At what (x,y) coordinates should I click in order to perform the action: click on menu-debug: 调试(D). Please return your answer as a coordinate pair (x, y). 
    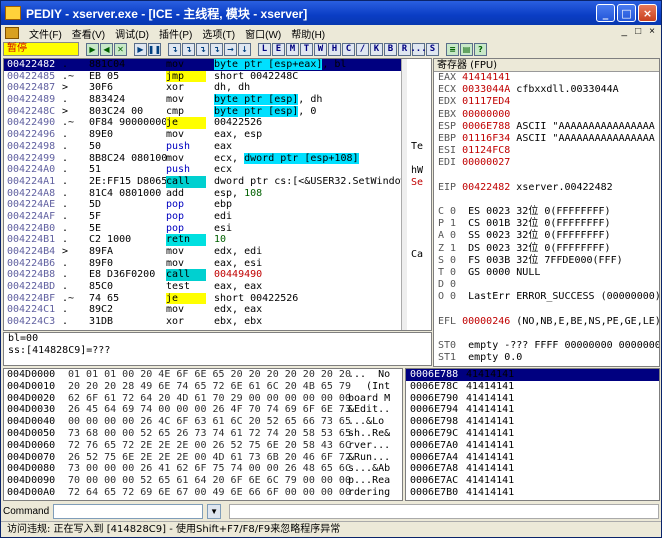
    Looking at the image, I should click on (132, 33).